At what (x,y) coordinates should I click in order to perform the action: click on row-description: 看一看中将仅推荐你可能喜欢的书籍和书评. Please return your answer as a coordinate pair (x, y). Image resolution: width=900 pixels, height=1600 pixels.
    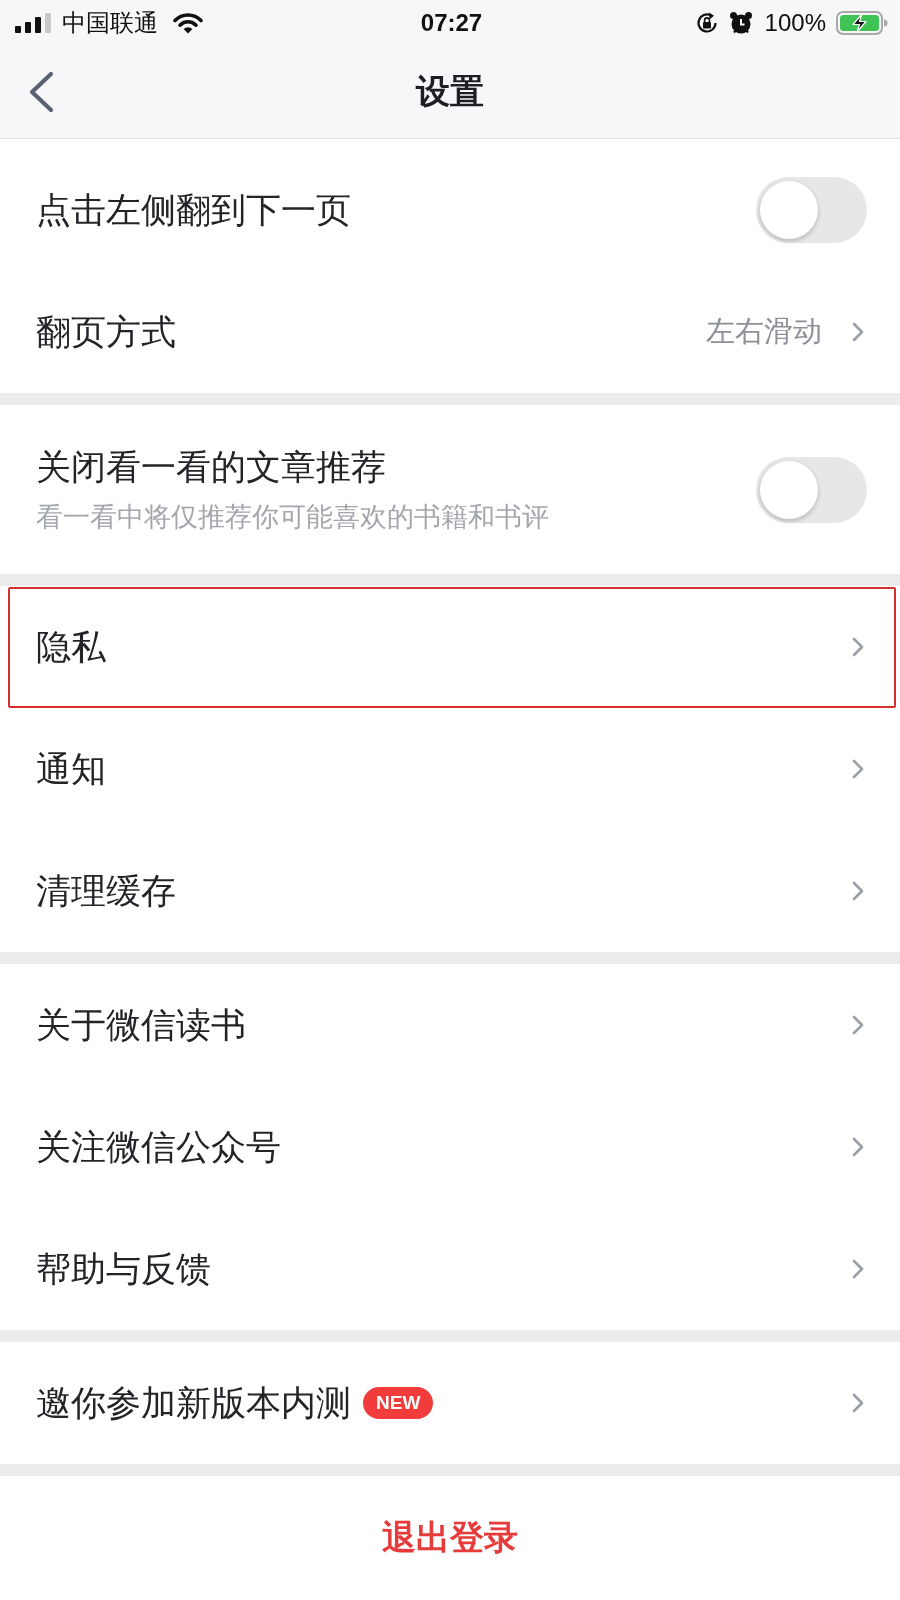
    Looking at the image, I should click on (292, 517).